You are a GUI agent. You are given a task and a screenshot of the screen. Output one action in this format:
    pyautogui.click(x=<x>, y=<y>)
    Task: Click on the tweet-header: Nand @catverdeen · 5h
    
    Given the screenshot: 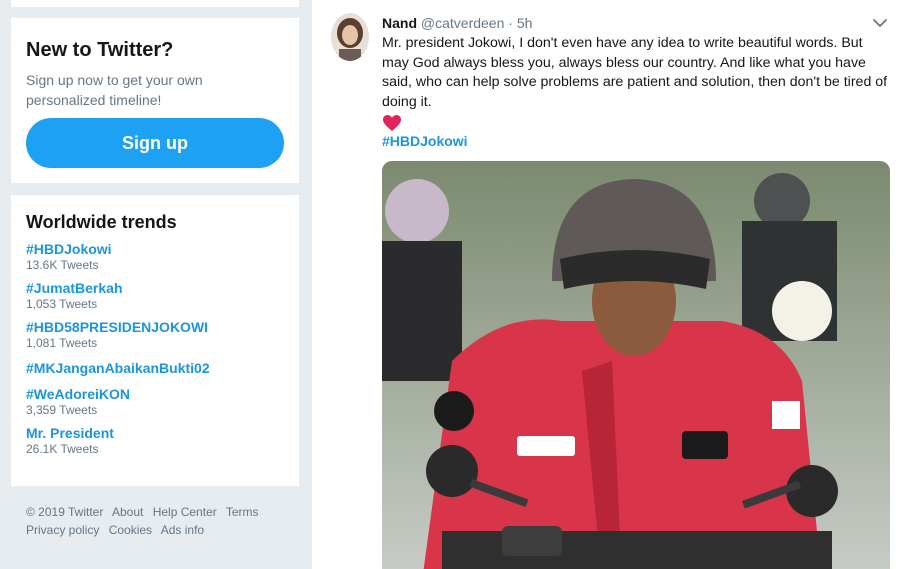 What is the action you would take?
    pyautogui.click(x=457, y=23)
    